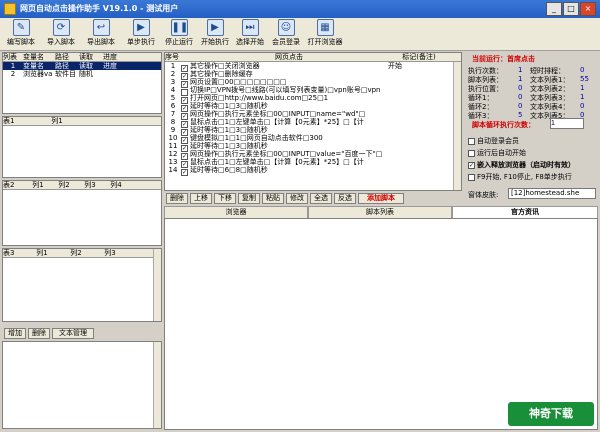 The width and height of the screenshot is (600, 432). I want to click on maximize-button: □, so click(571, 9).